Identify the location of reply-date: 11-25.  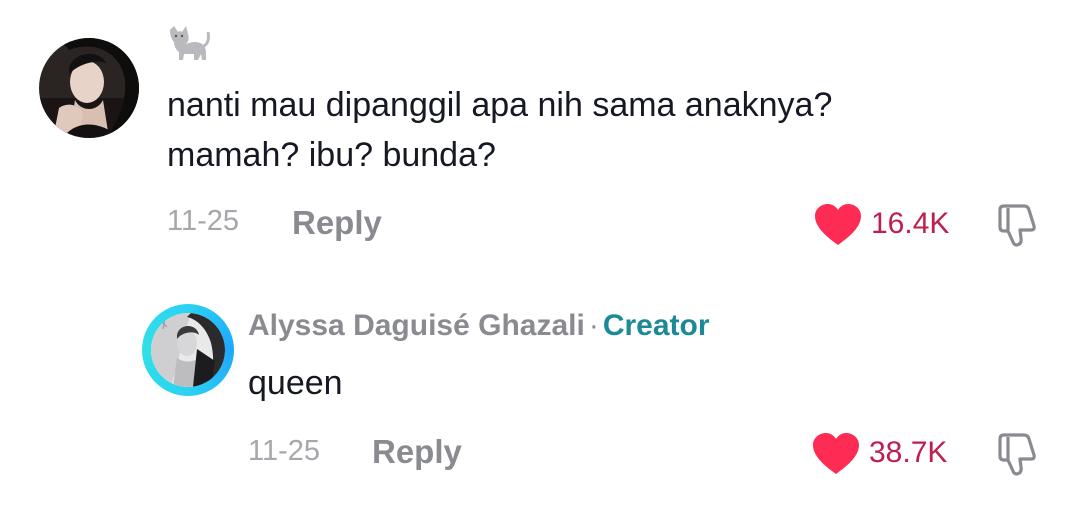
(284, 451).